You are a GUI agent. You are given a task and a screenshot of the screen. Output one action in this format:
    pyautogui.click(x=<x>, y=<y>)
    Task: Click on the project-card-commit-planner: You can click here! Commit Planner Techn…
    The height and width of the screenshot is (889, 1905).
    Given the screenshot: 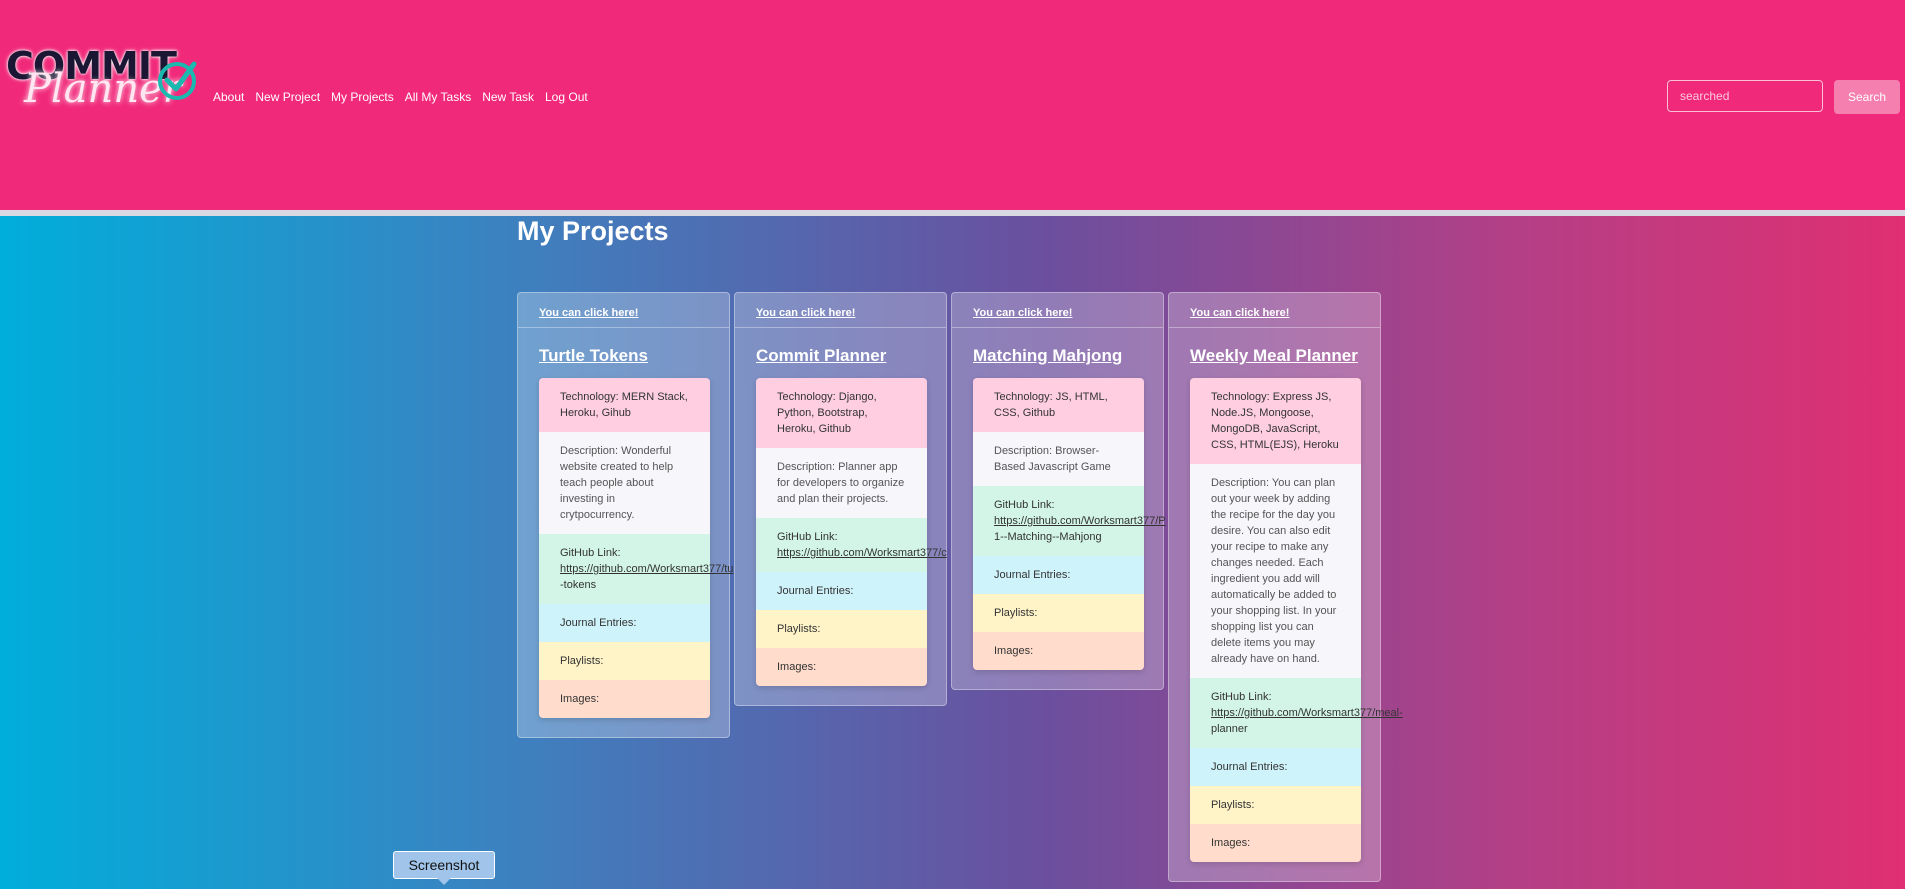 What is the action you would take?
    pyautogui.click(x=840, y=499)
    